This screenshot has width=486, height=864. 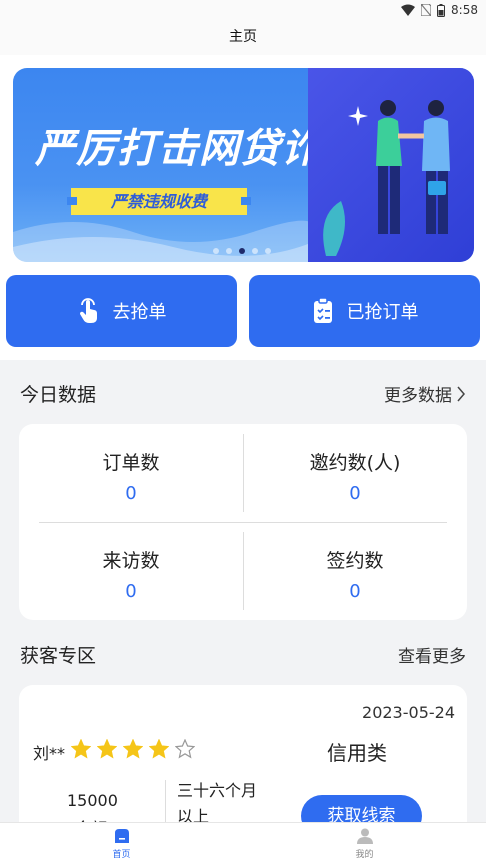 I want to click on status-bar: 8:58, so click(x=243, y=11).